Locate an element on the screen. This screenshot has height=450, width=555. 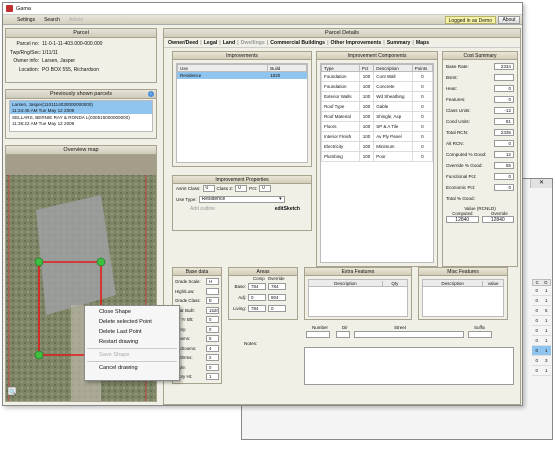
dir-input is located at coordinates (343, 334).